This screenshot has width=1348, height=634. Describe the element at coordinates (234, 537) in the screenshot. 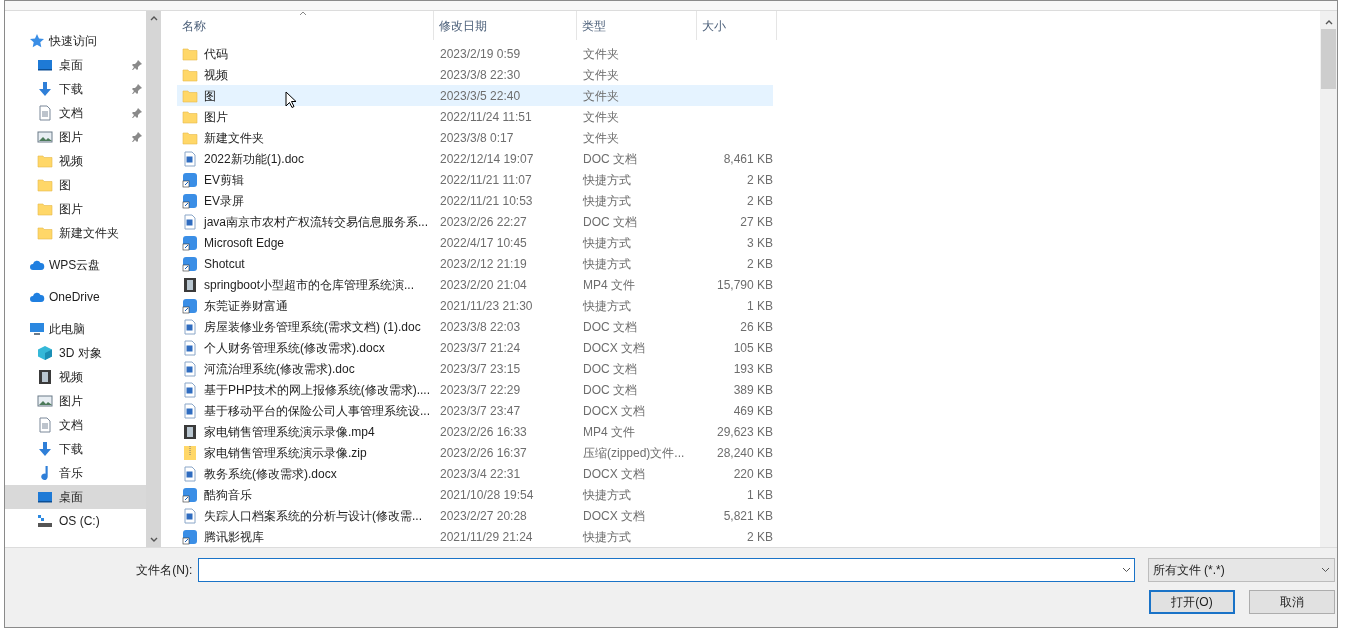

I see `file-name: 腾讯影视库` at that location.